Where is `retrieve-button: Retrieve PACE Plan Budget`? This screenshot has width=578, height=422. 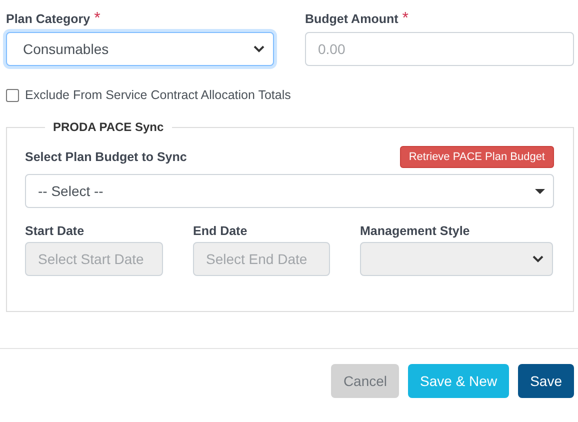
retrieve-button: Retrieve PACE Plan Budget is located at coordinates (477, 157).